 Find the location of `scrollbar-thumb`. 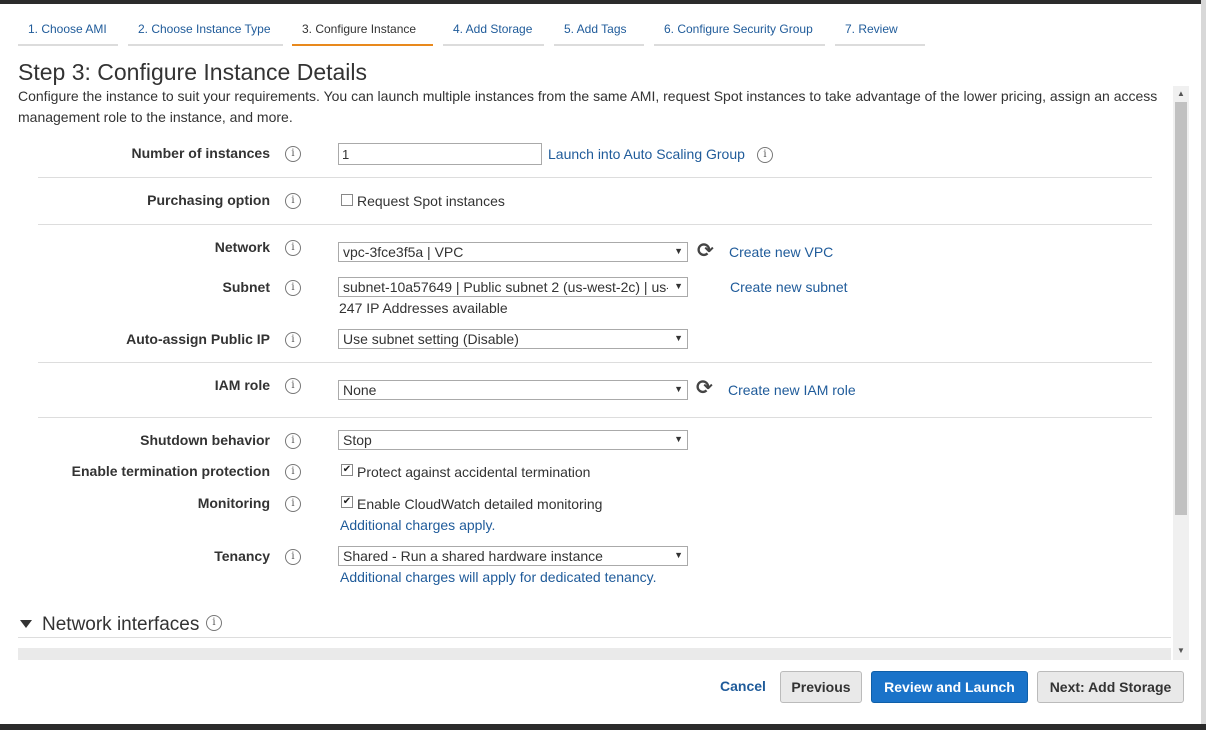

scrollbar-thumb is located at coordinates (1181, 308).